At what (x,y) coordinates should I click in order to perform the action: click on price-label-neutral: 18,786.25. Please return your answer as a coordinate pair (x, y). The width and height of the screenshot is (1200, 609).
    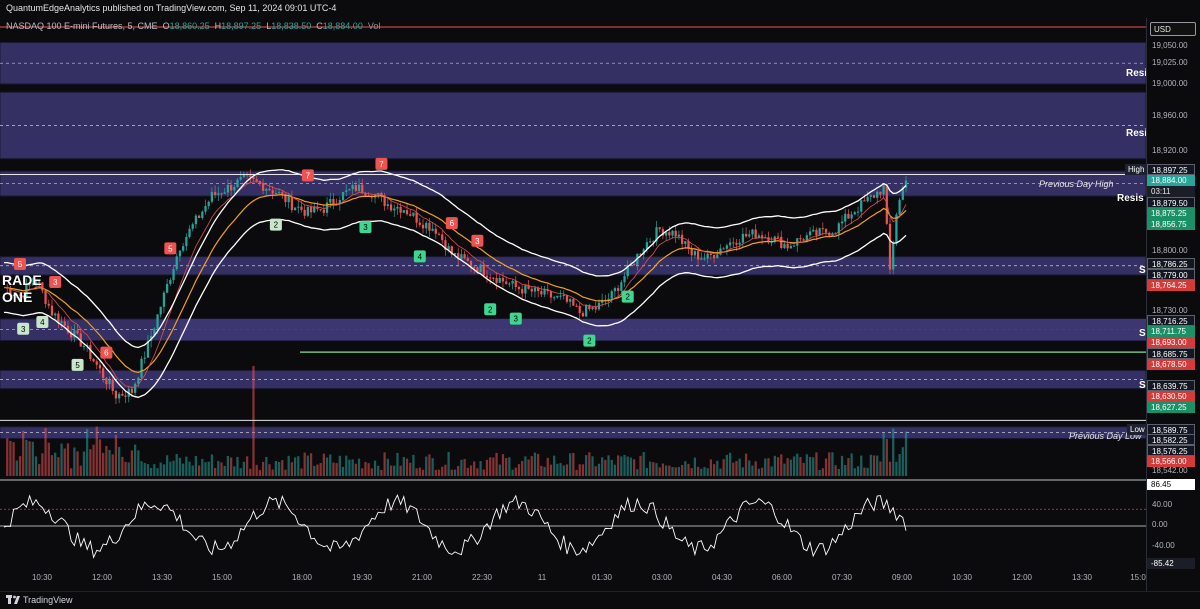
    Looking at the image, I should click on (1171, 263).